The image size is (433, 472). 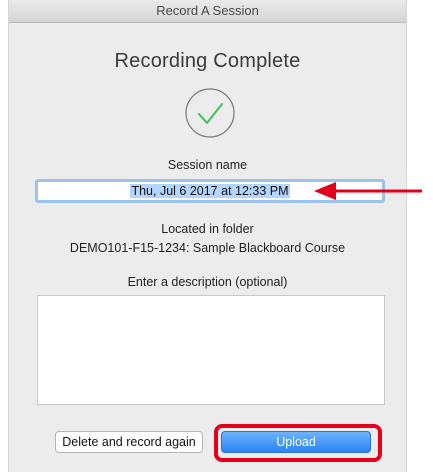 What do you see at coordinates (207, 61) in the screenshot?
I see `page-title: Recording Complete` at bounding box center [207, 61].